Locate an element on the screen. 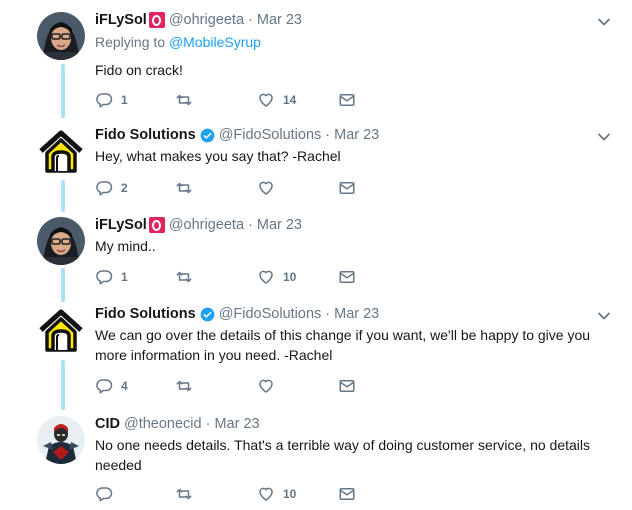  tweet-actions: 2 is located at coordinates (235, 188).